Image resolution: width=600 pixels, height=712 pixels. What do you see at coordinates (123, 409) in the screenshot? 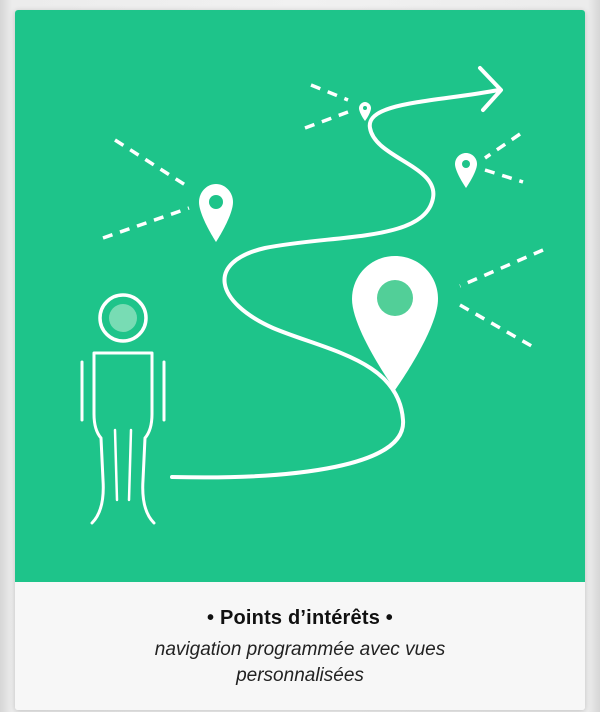
I see `person-icon` at bounding box center [123, 409].